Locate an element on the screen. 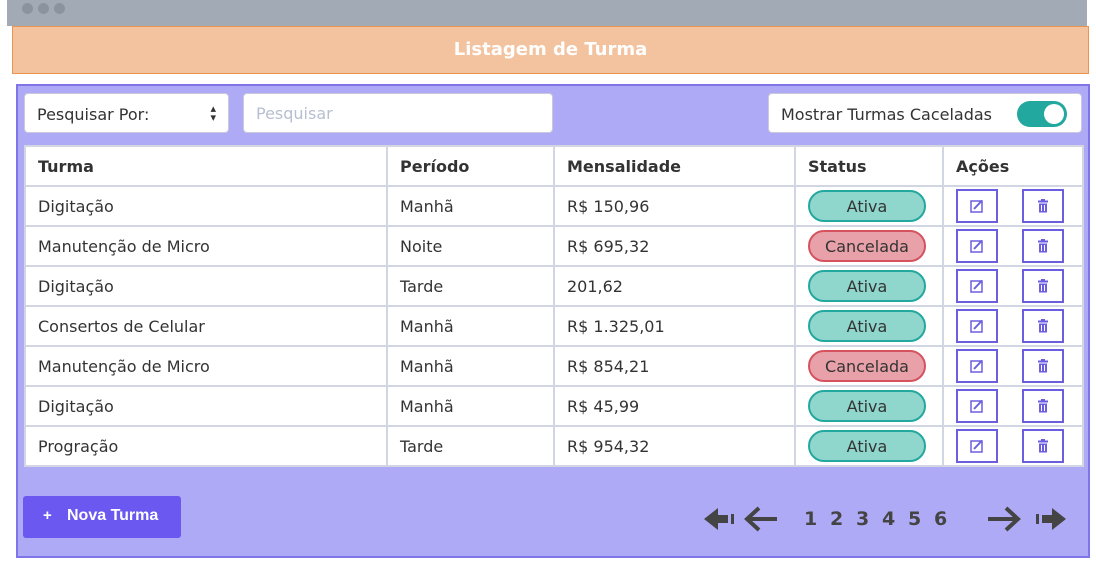 This screenshot has width=1096, height=563. cell-turma: Progração is located at coordinates (206, 446).